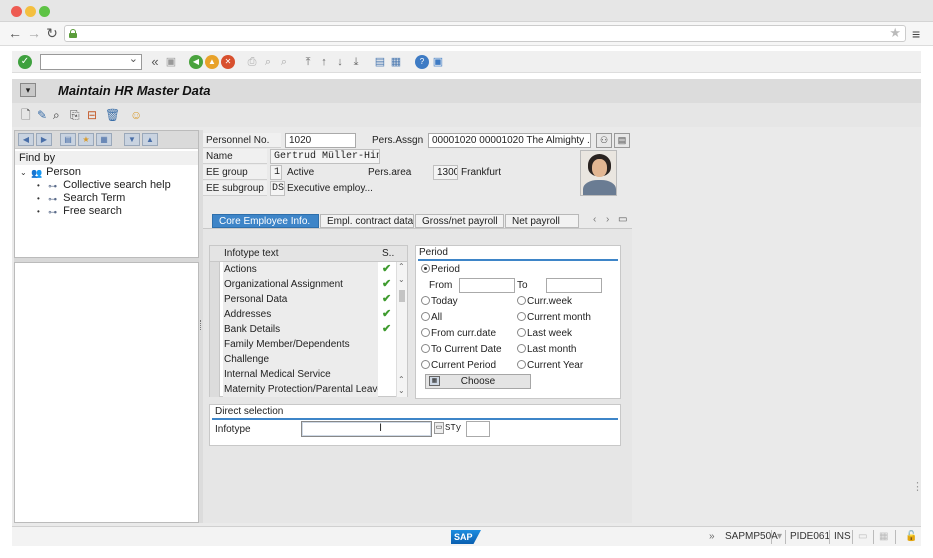 This screenshot has height=558, width=933. Describe the element at coordinates (303, 269) in the screenshot. I see `table-row: Actions ✔` at that location.